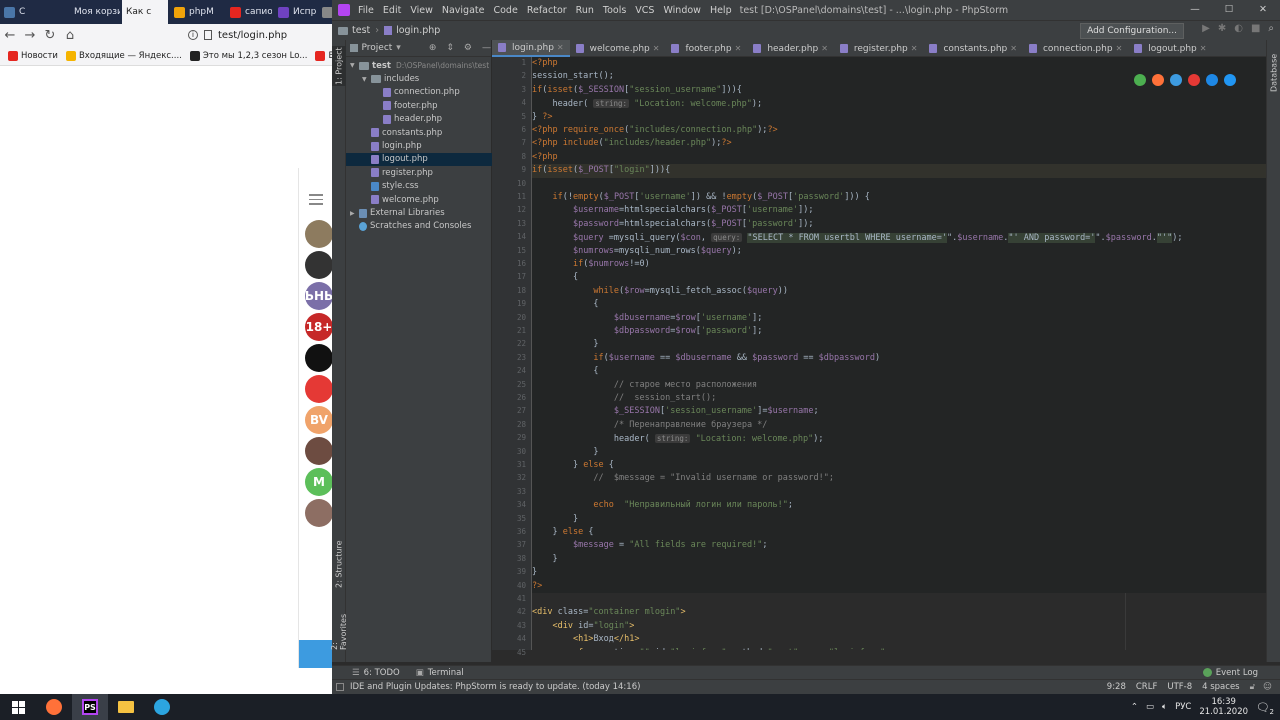 The image size is (1280, 720). Describe the element at coordinates (1212, 80) in the screenshot. I see `ie-icon` at that location.